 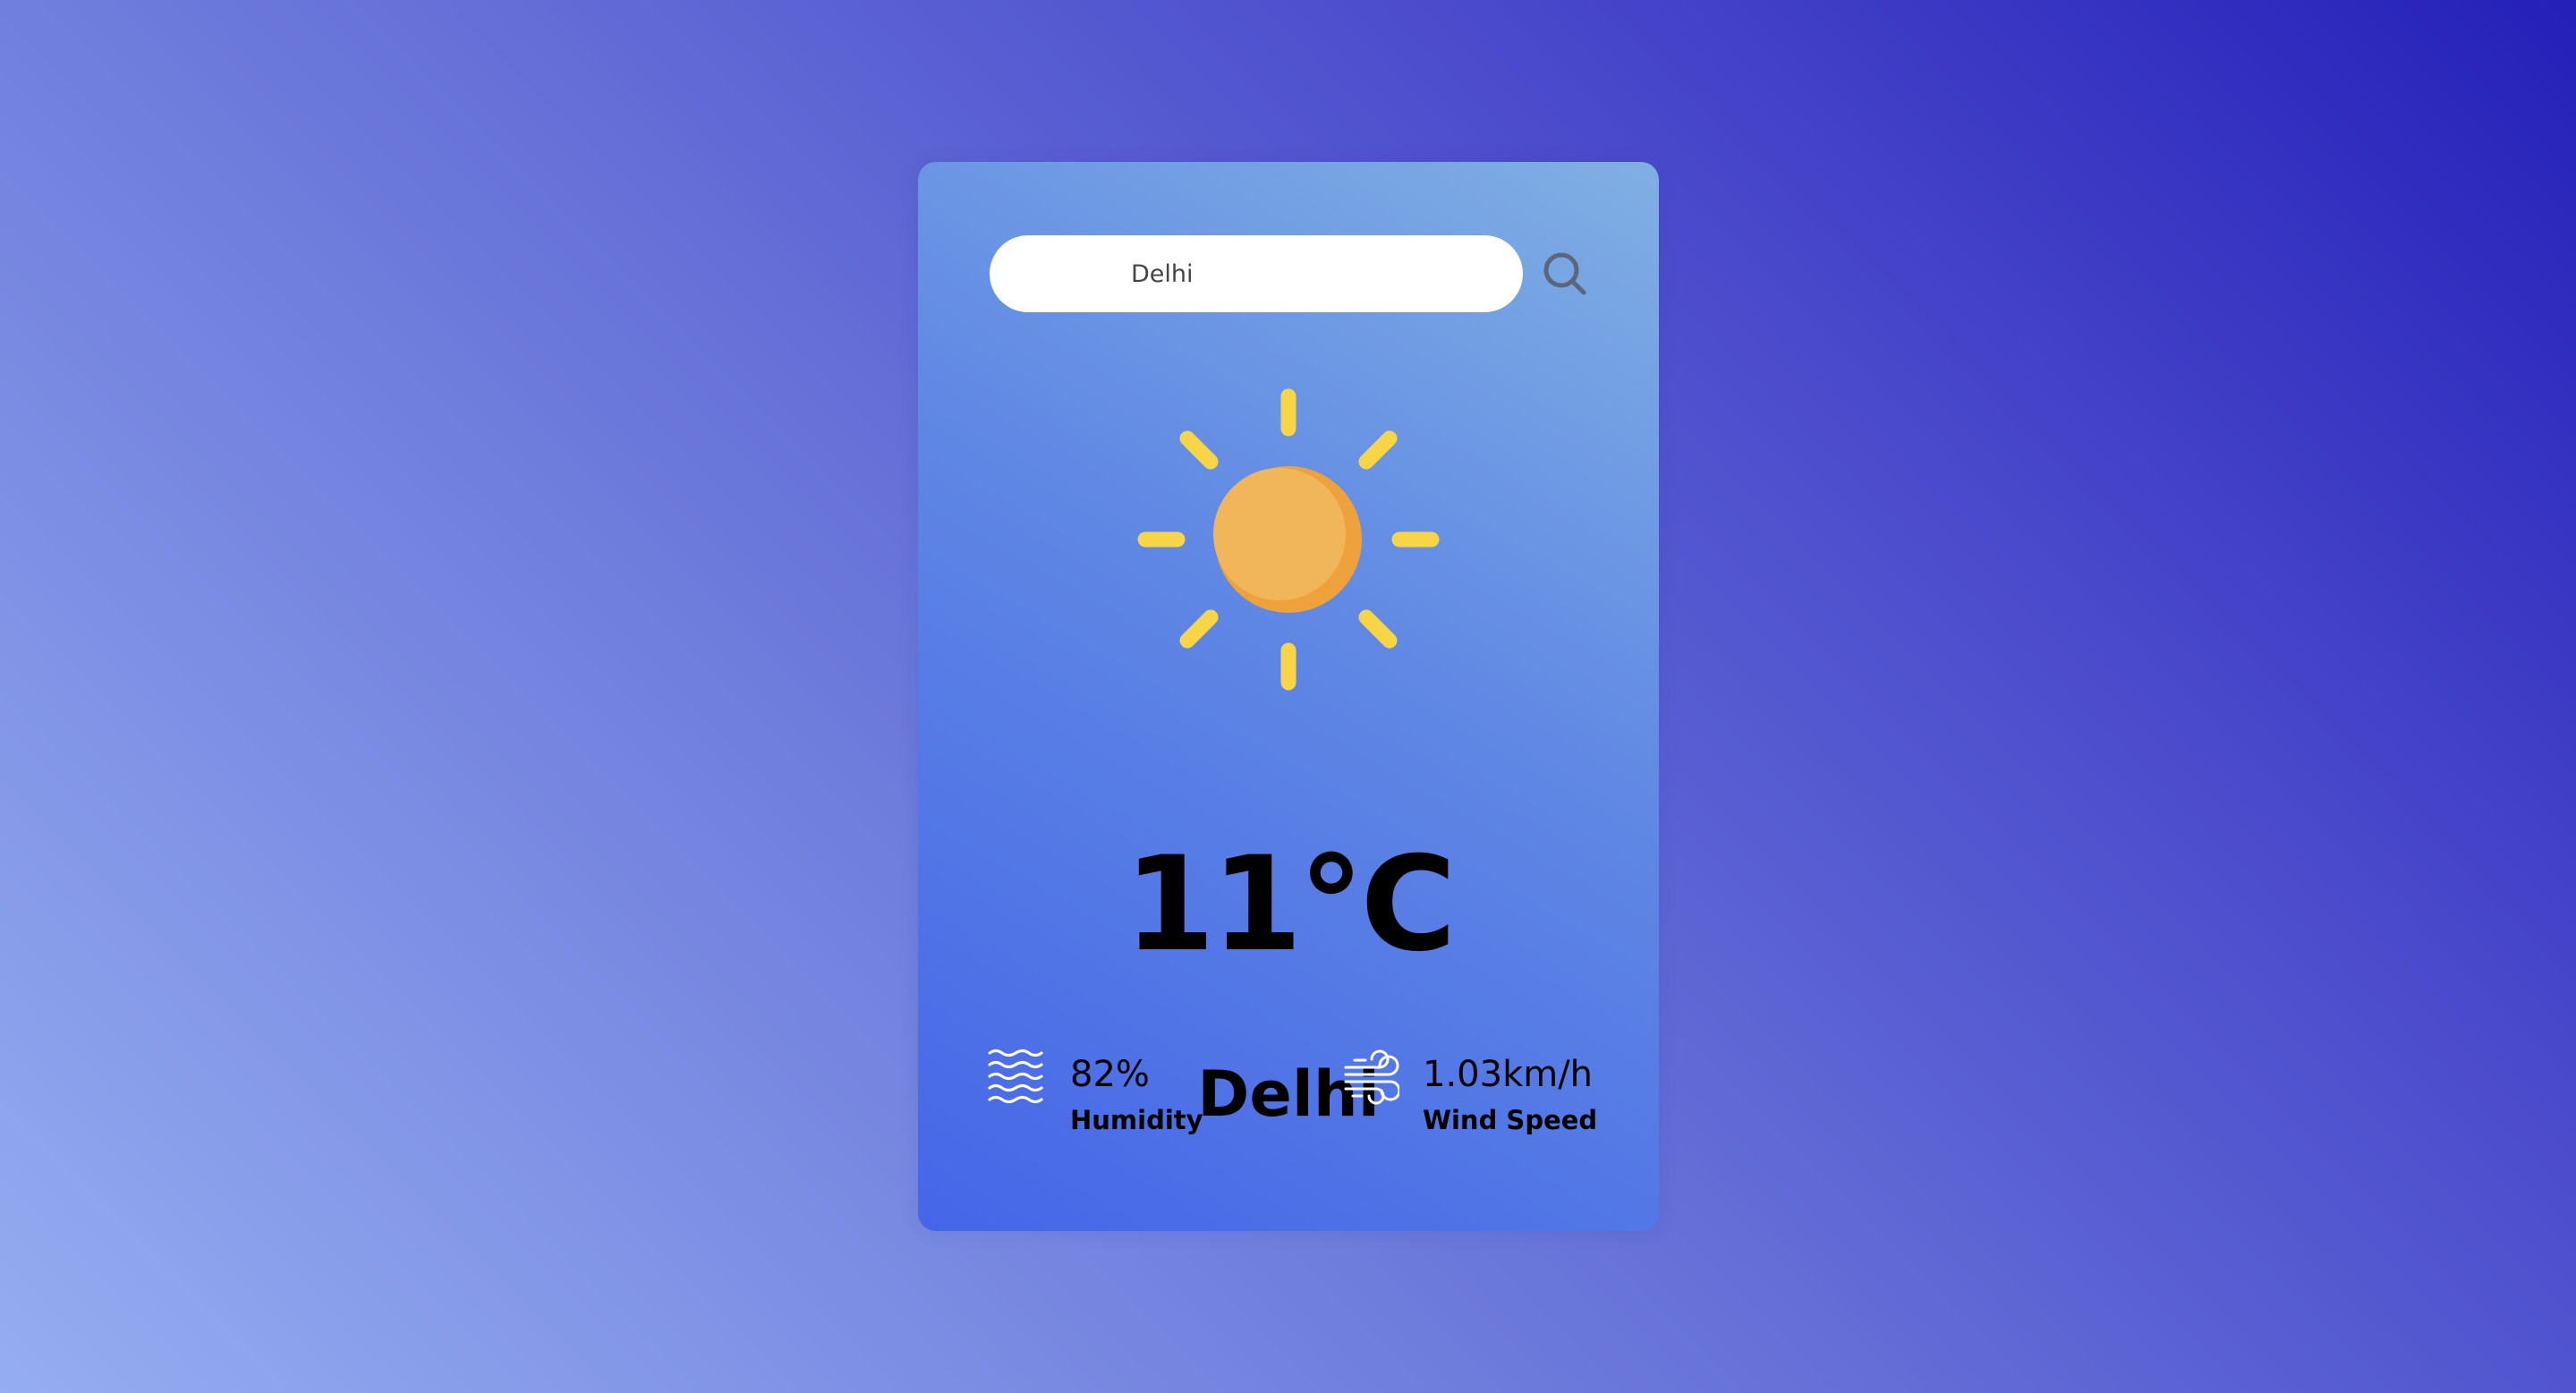 I want to click on humidity-label: Humidity, so click(x=1136, y=1120).